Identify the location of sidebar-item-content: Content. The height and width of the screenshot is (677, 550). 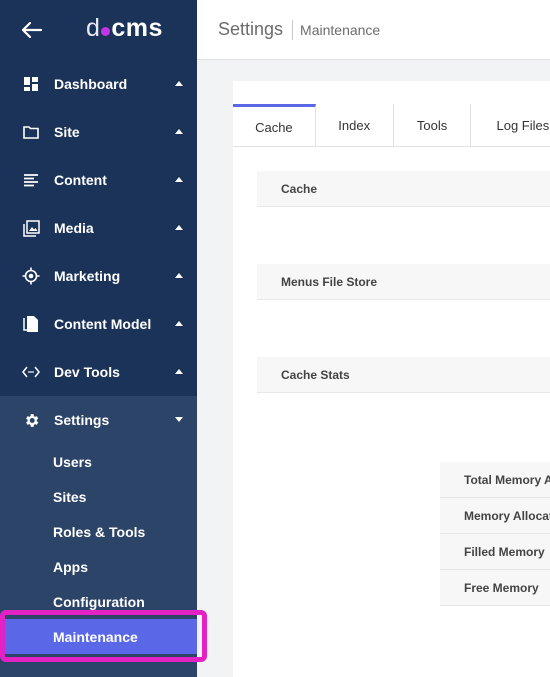
(98, 180).